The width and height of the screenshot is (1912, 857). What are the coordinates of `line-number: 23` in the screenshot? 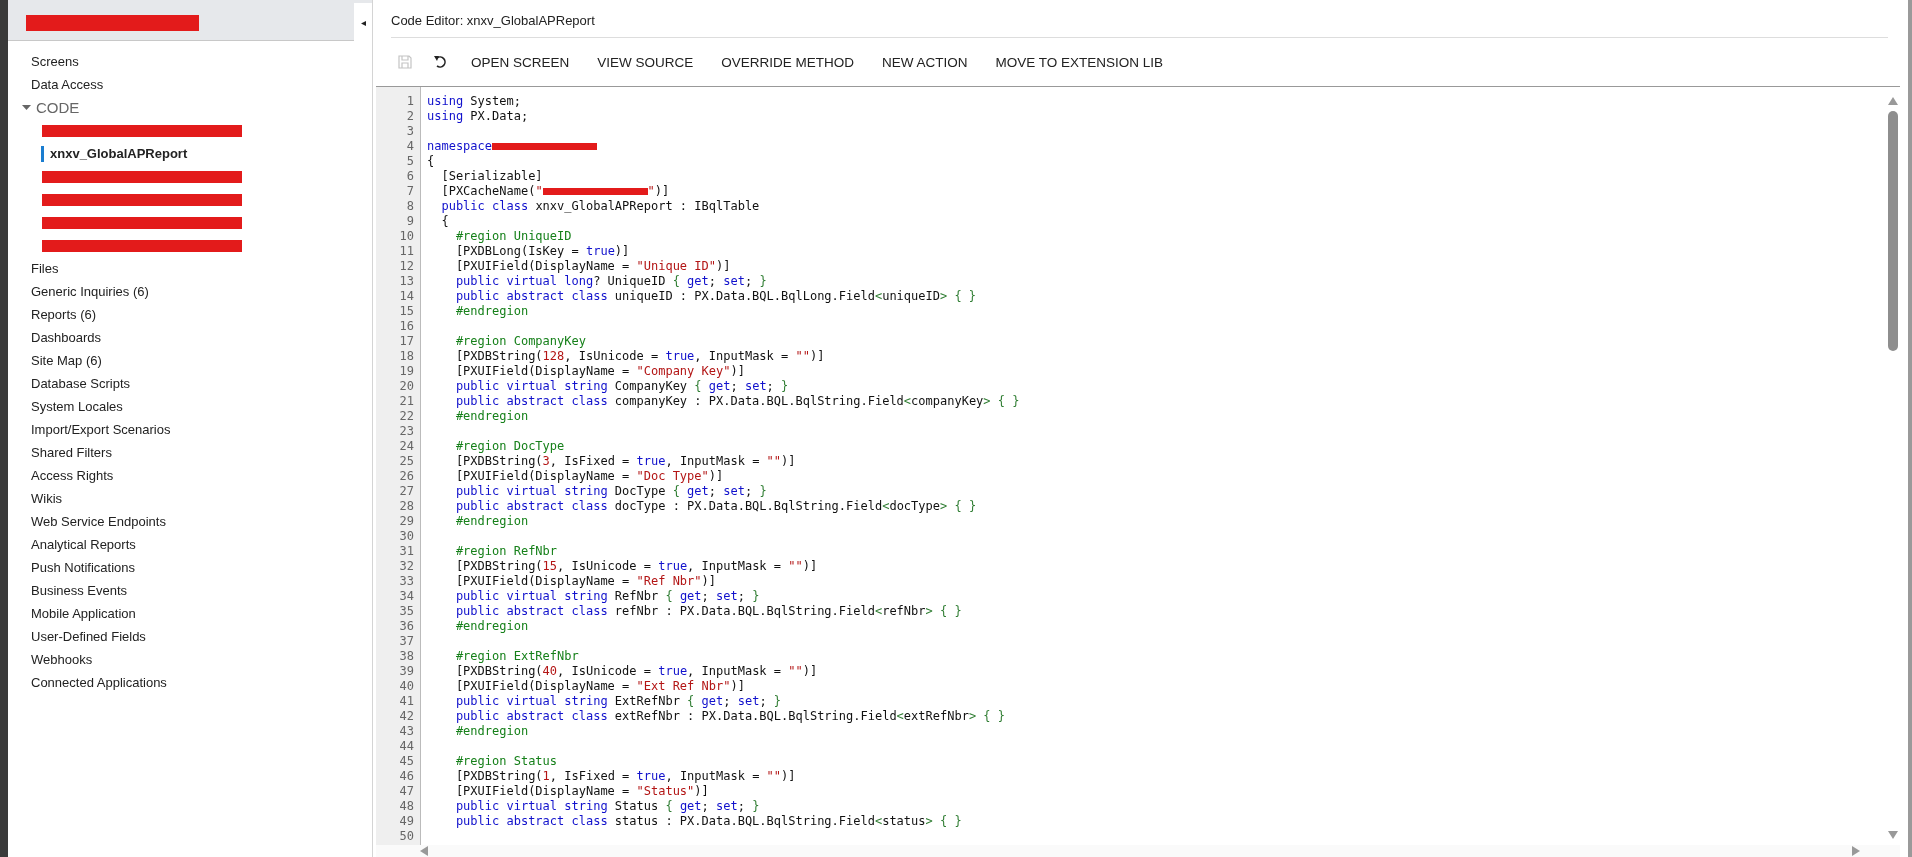 It's located at (406, 431).